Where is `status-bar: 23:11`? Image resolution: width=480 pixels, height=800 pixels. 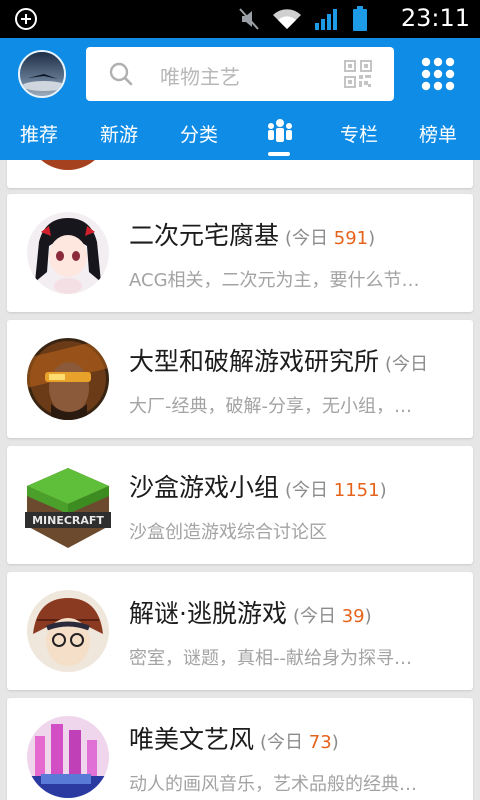 status-bar: 23:11 is located at coordinates (240, 19).